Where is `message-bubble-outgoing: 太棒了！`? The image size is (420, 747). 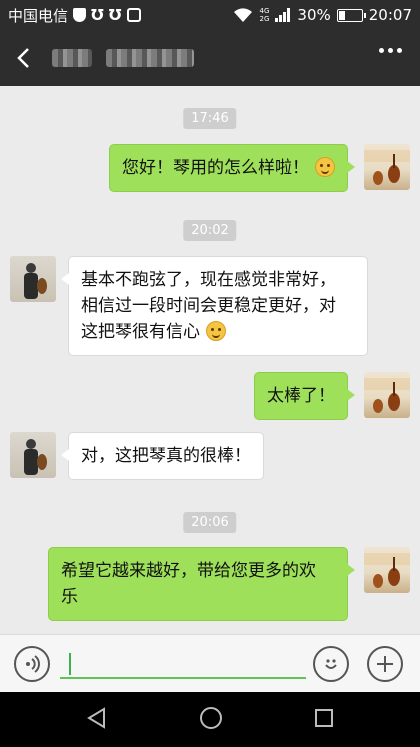
message-bubble-outgoing: 太棒了！ is located at coordinates (304, 396).